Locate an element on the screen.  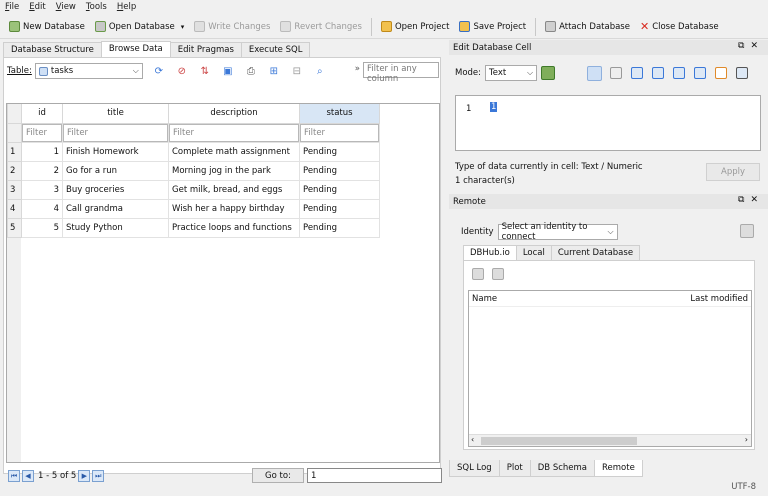
tab-current-database: Current Database is located at coordinates (595, 252).